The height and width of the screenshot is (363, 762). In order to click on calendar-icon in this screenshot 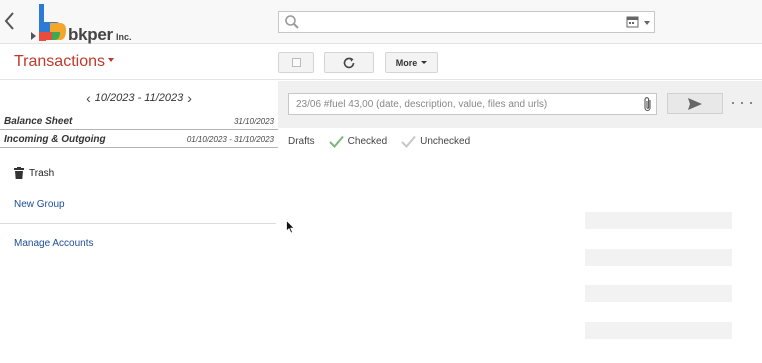, I will do `click(632, 24)`.